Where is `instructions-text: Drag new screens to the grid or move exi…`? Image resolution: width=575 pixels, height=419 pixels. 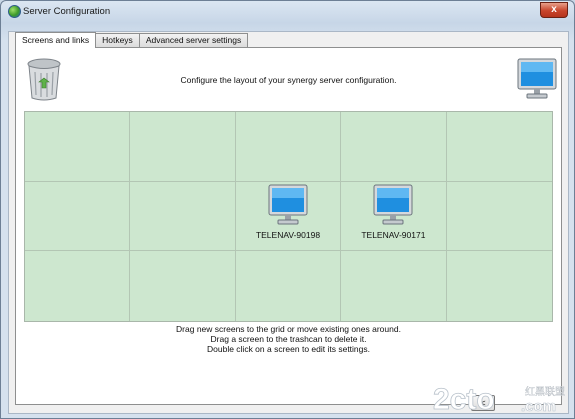 instructions-text: Drag new screens to the grid or move exi… is located at coordinates (288, 339).